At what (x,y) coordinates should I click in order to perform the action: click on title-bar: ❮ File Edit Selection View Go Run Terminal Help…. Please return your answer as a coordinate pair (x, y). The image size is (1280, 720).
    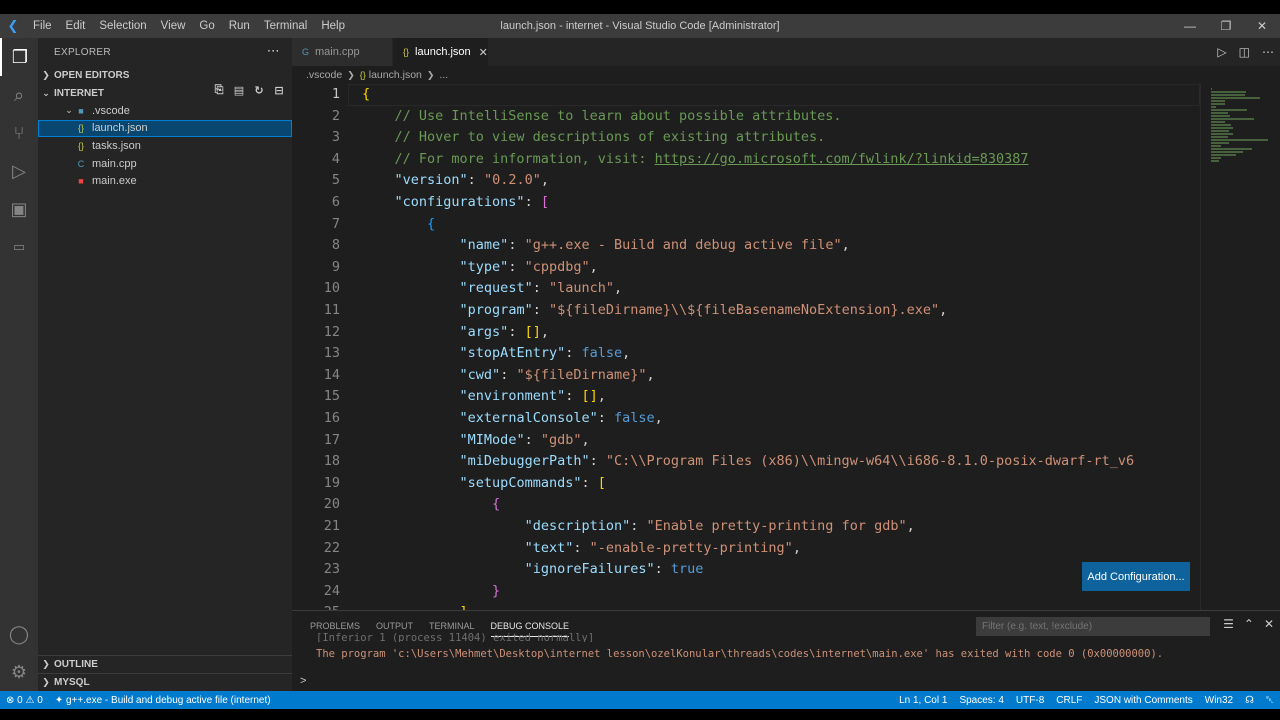
    Looking at the image, I should click on (640, 26).